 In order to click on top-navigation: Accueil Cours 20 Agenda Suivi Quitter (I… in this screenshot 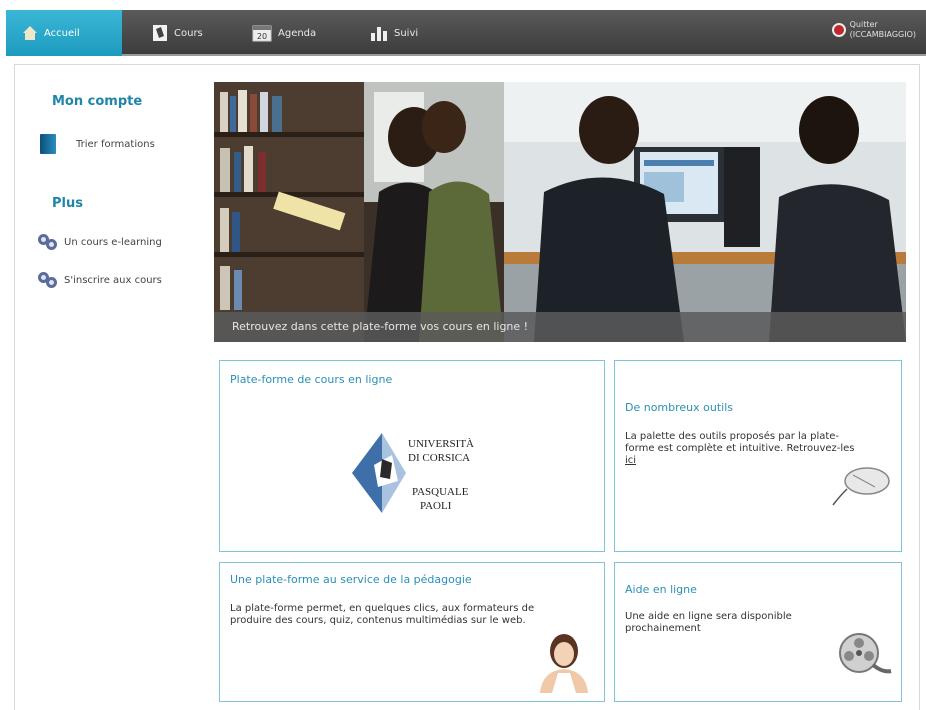, I will do `click(466, 33)`.